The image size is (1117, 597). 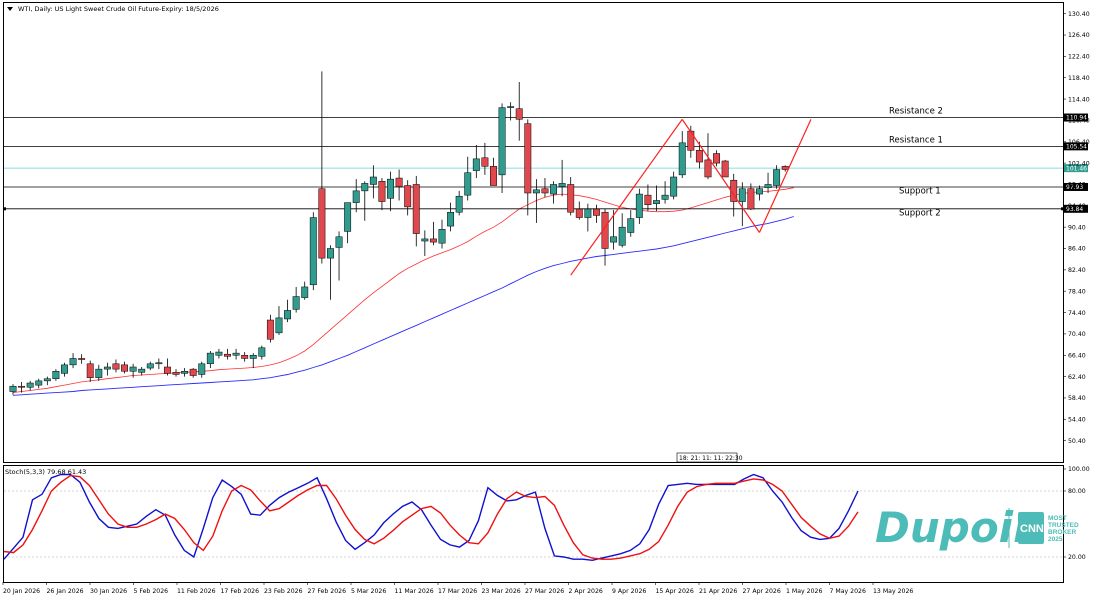 I want to click on brand-tagline-1: MOST, so click(x=1057, y=518).